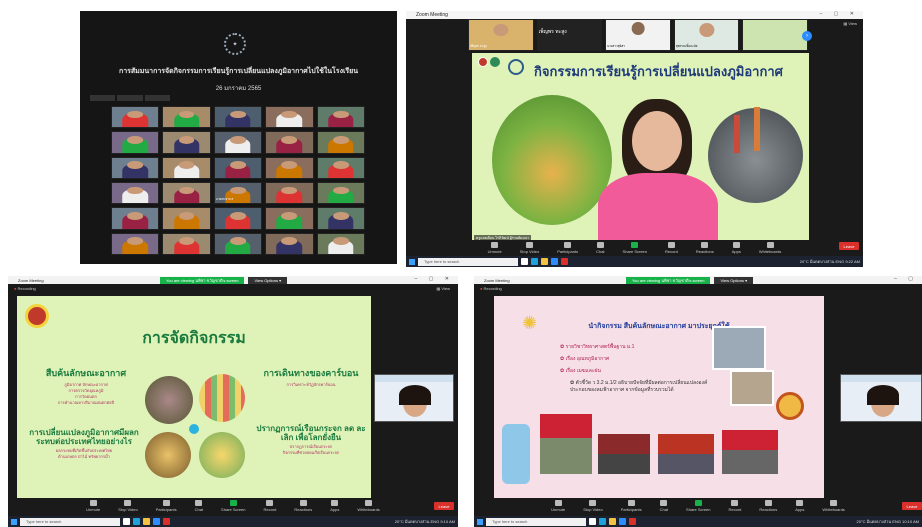 Image resolution: width=922 pixels, height=527 pixels. Describe the element at coordinates (516, 454) in the screenshot. I see `scroll-decoration` at that location.